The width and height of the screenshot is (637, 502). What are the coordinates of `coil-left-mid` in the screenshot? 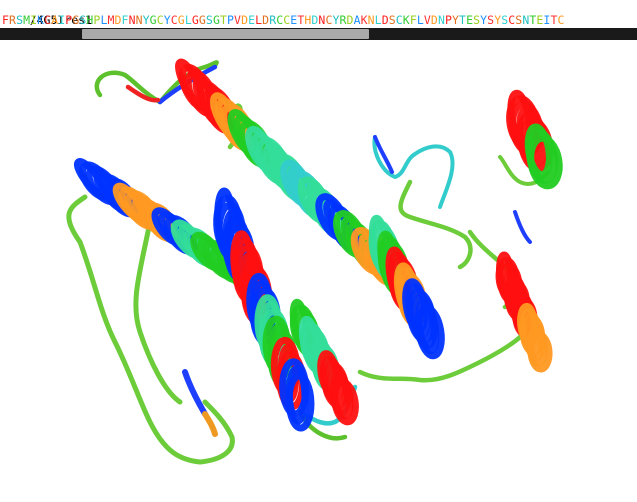 It's located at (158, 312).